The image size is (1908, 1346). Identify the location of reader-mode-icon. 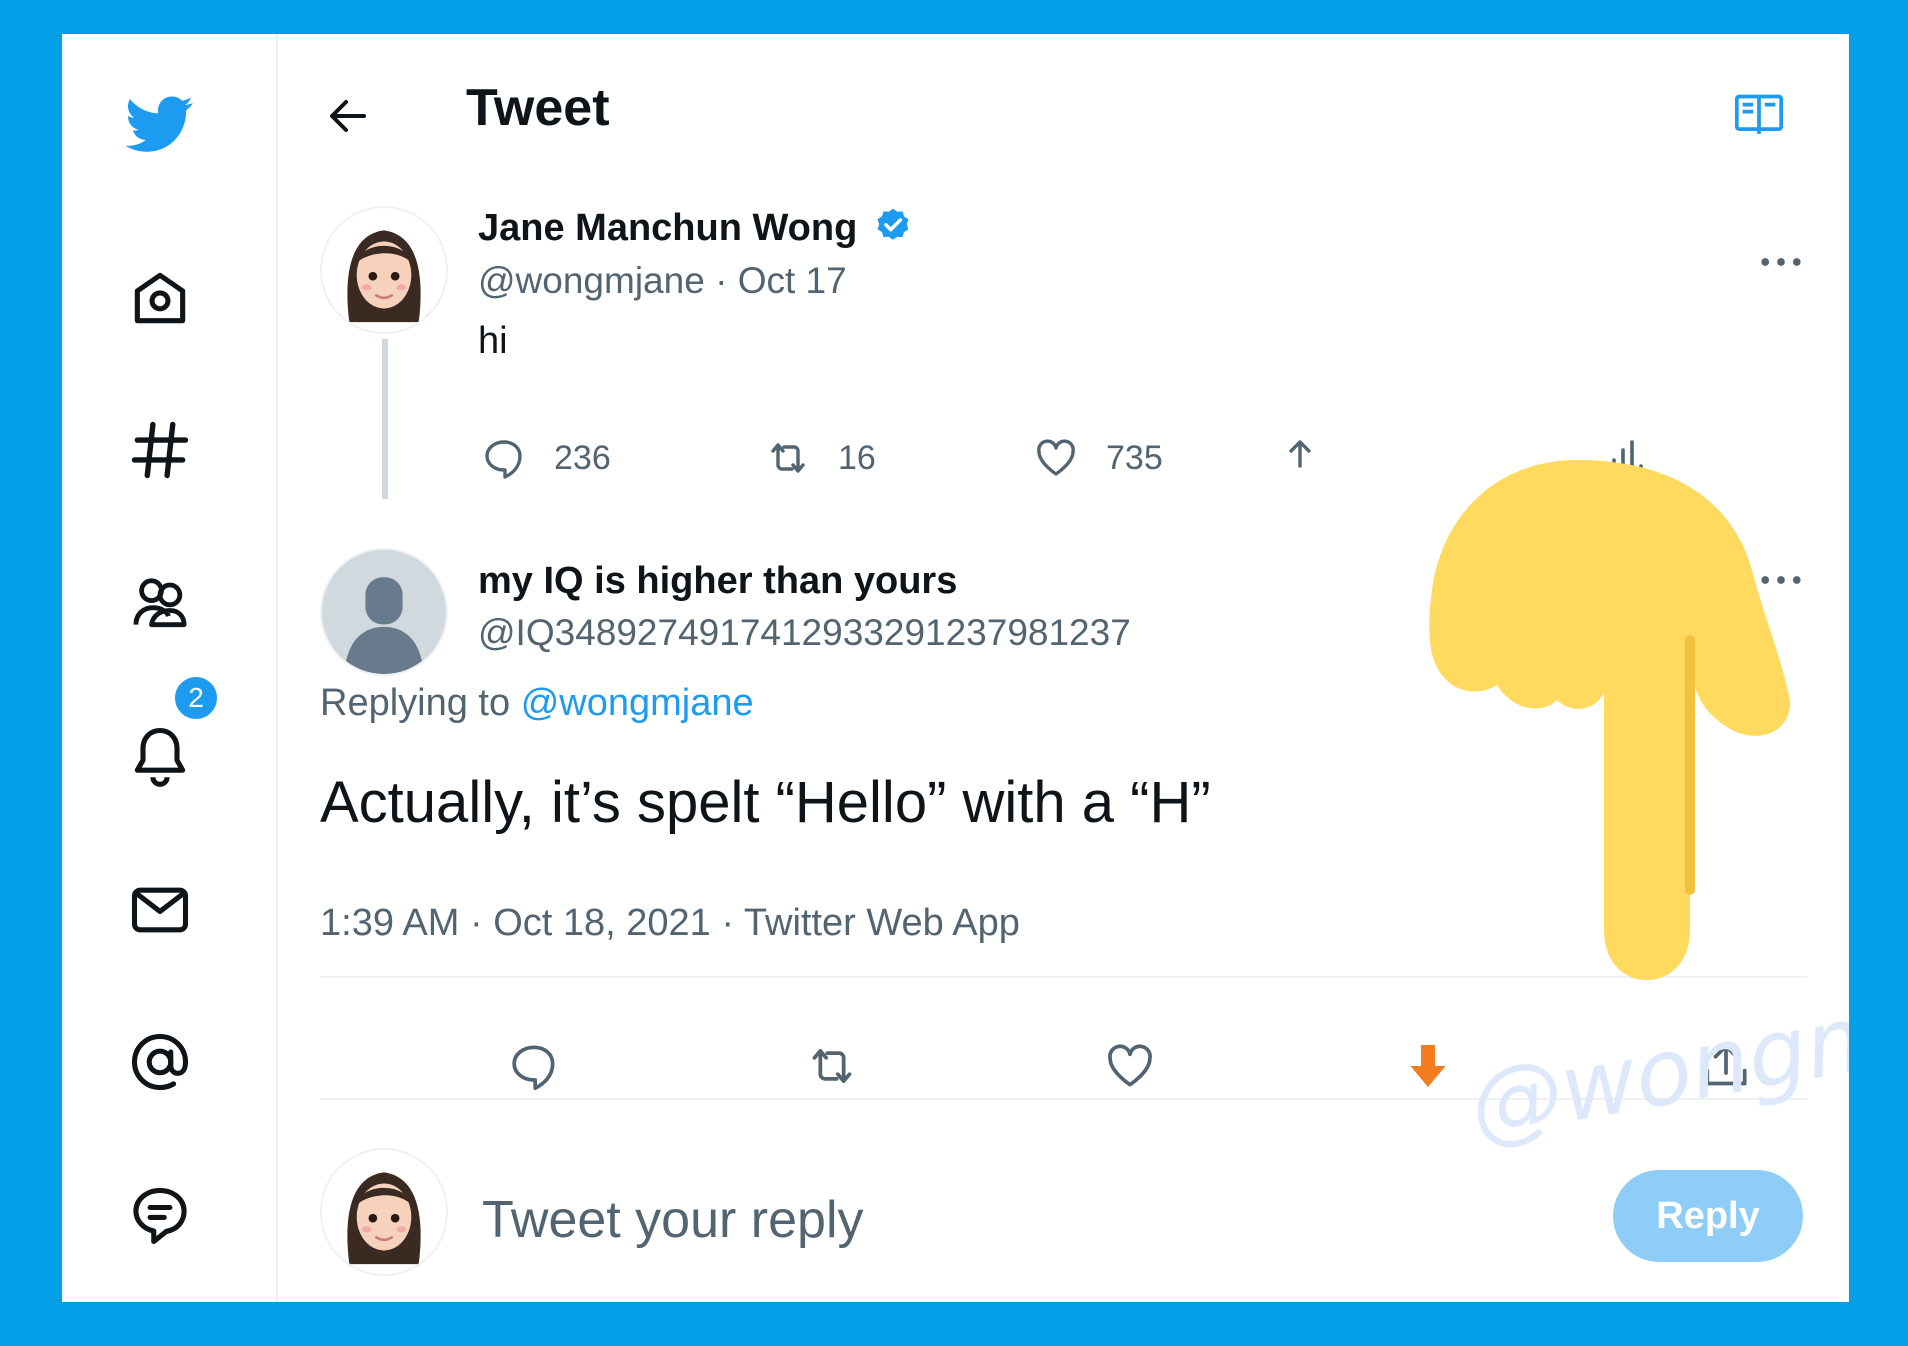
(1759, 114).